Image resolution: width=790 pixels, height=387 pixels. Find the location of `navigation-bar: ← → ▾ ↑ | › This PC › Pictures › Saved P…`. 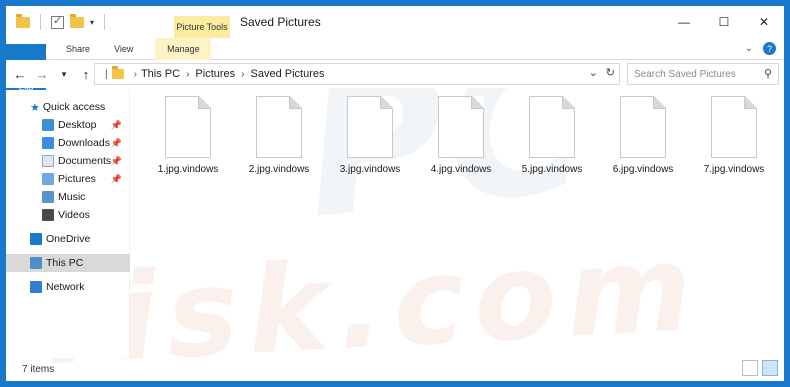

navigation-bar: ← → ▾ ↑ | › This PC › Pictures › Saved P… is located at coordinates (395, 74).